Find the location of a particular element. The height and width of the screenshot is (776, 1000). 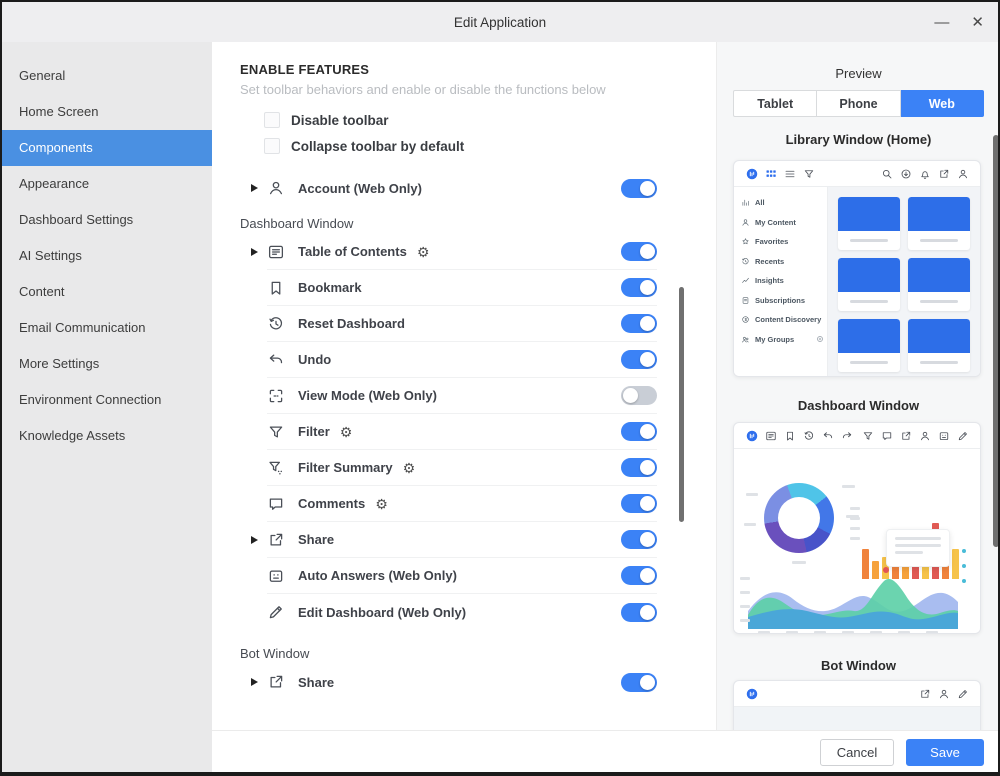

sidebar-item-home-screen: Home Screen is located at coordinates (107, 112).